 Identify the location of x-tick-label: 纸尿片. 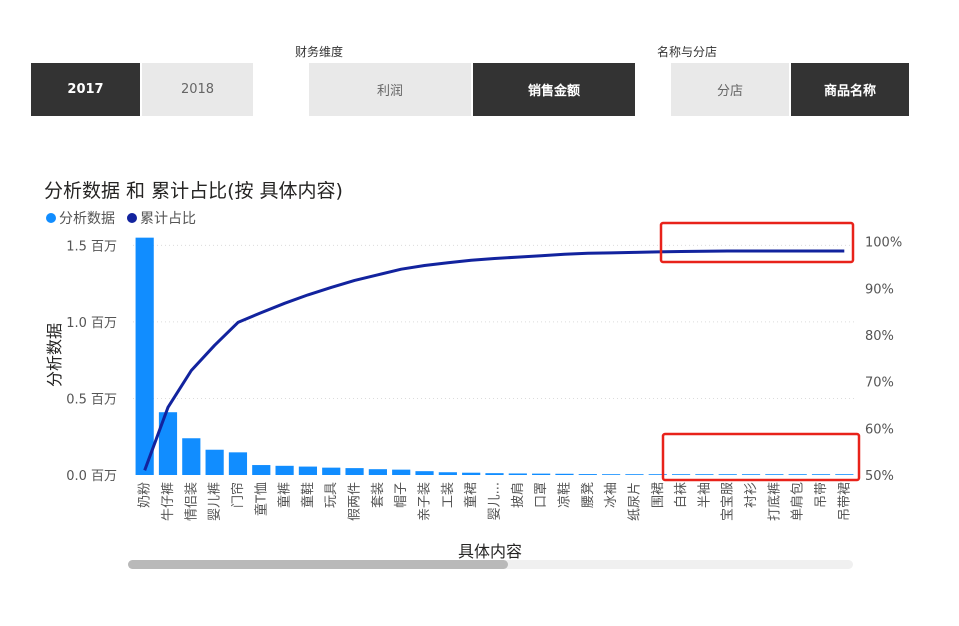
(634, 501).